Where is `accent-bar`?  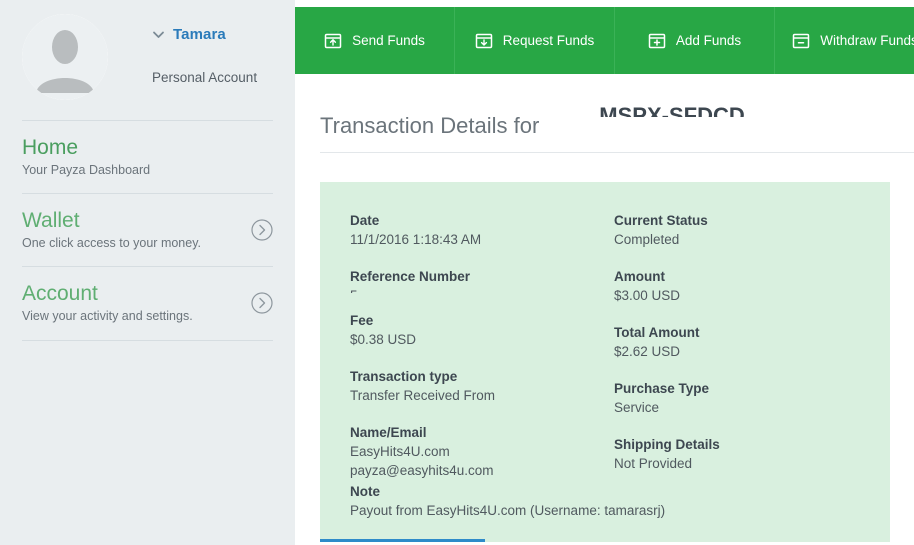
accent-bar is located at coordinates (402, 540).